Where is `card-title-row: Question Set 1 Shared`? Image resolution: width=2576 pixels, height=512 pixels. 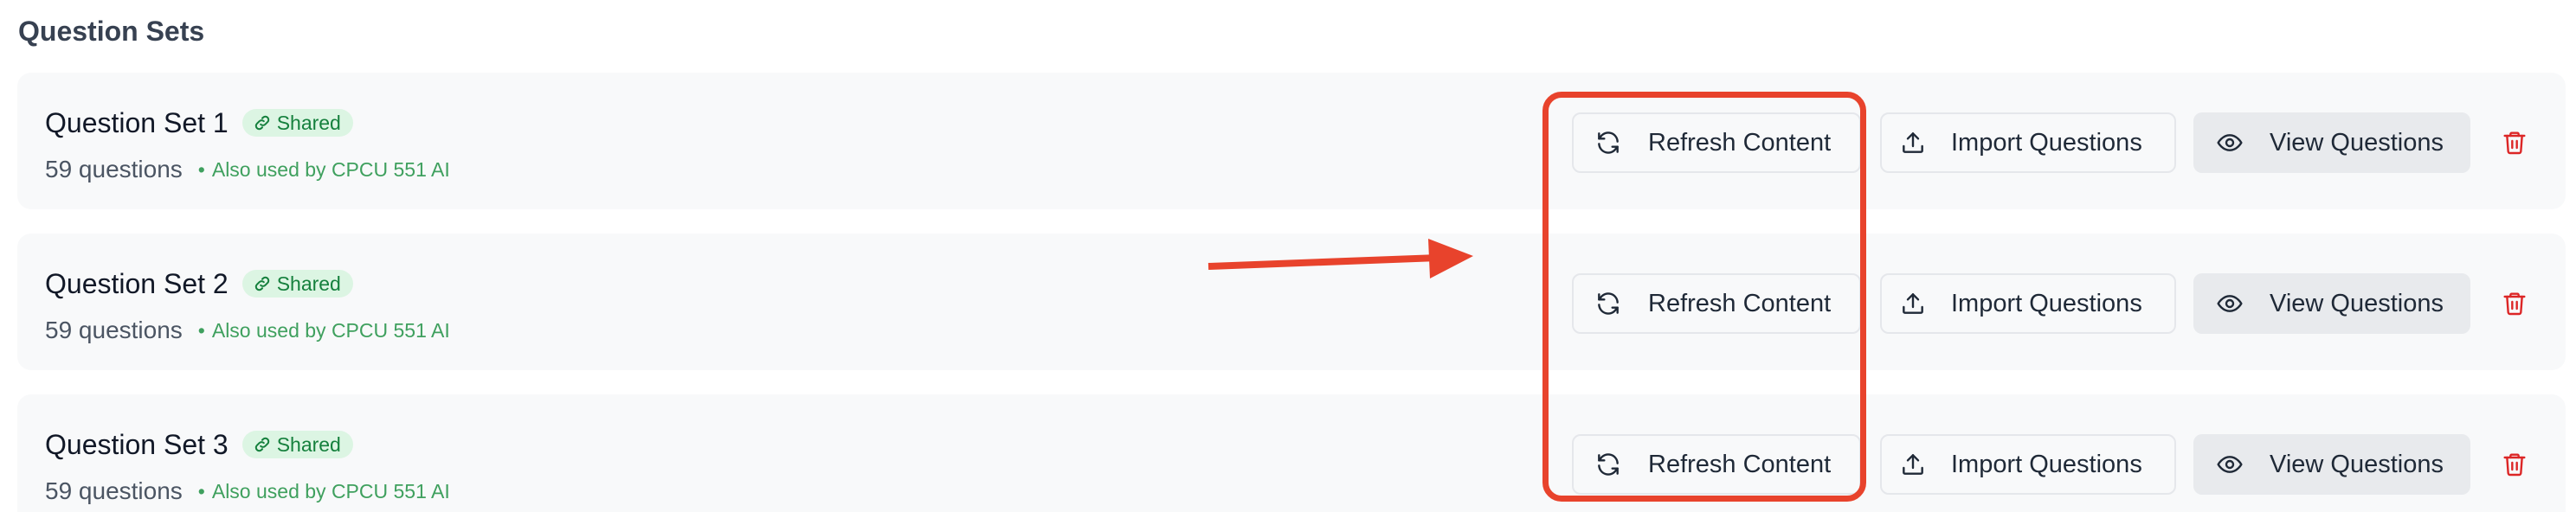 card-title-row: Question Set 1 Shared is located at coordinates (199, 123).